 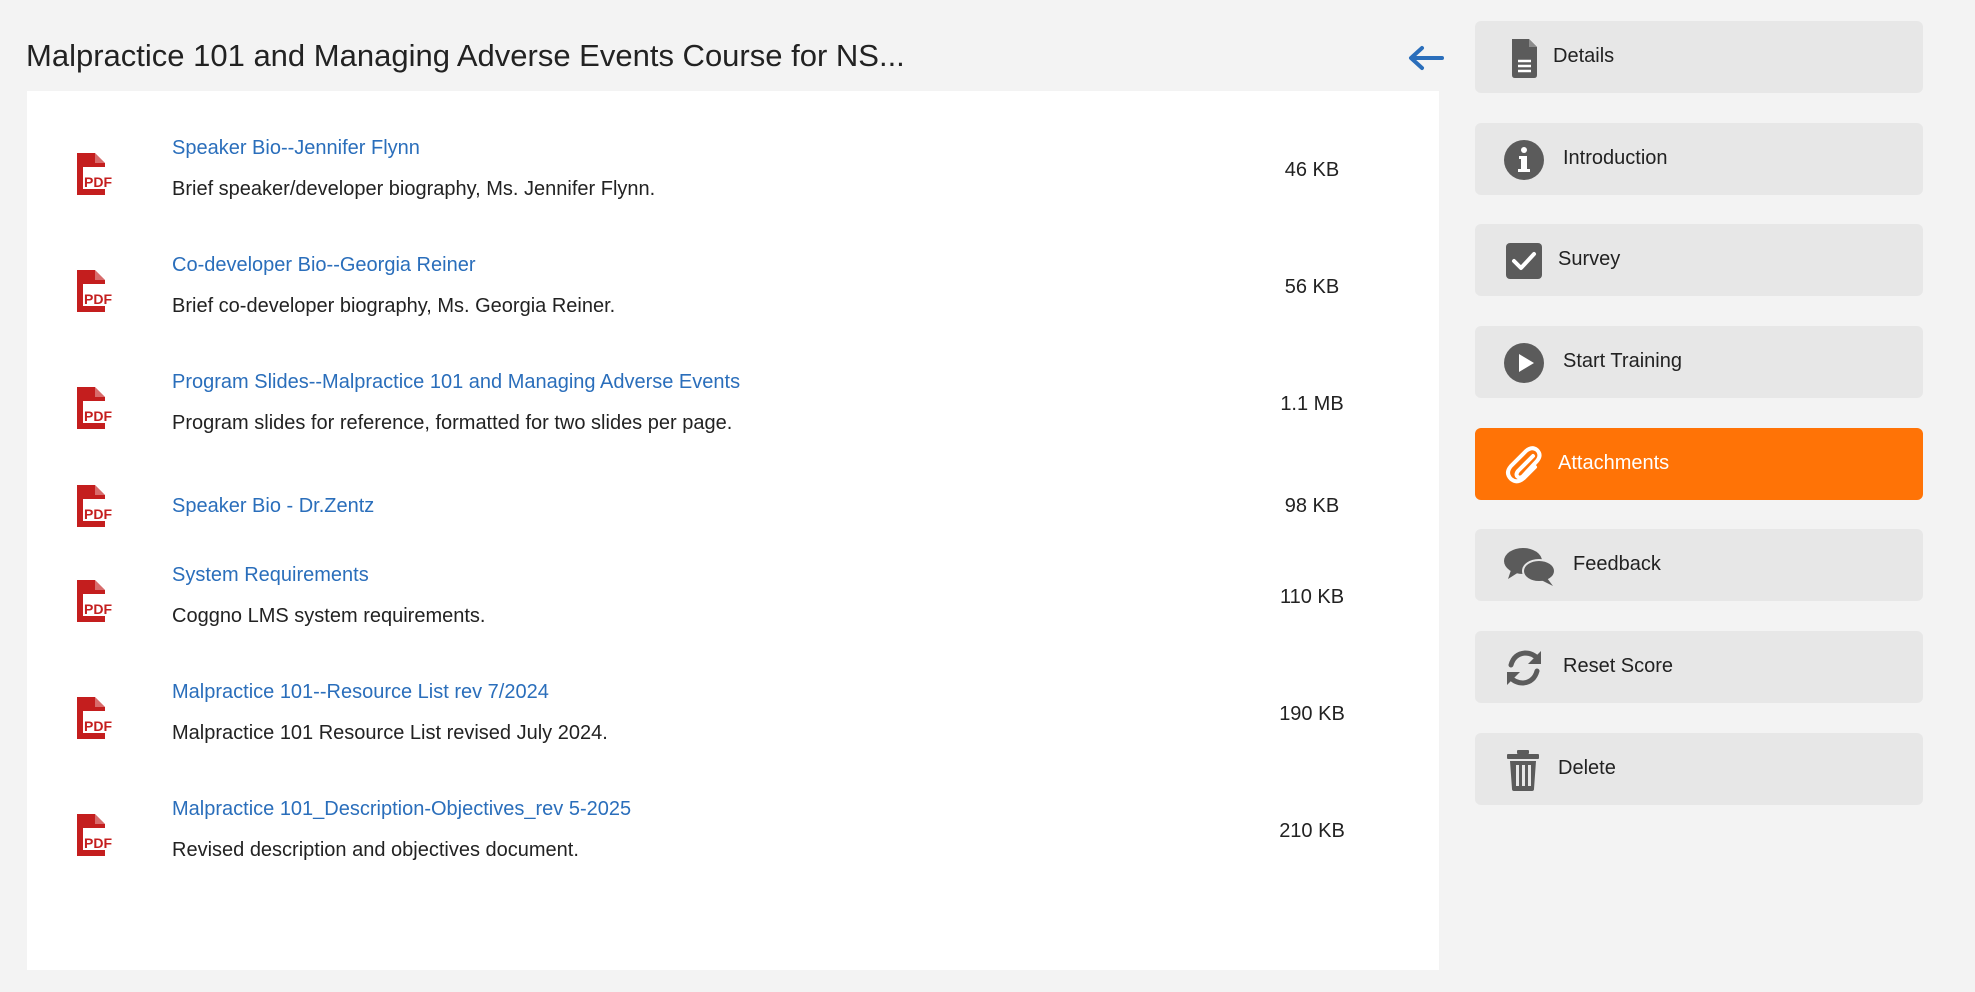 I want to click on reset-score-button: Reset Score, so click(x=1699, y=667).